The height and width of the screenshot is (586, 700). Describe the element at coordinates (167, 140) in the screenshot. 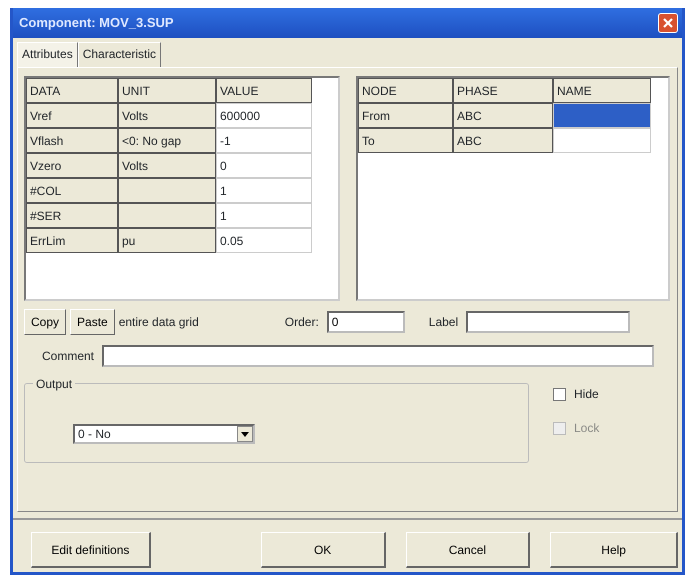

I see `table-cell: <0: No gap` at that location.